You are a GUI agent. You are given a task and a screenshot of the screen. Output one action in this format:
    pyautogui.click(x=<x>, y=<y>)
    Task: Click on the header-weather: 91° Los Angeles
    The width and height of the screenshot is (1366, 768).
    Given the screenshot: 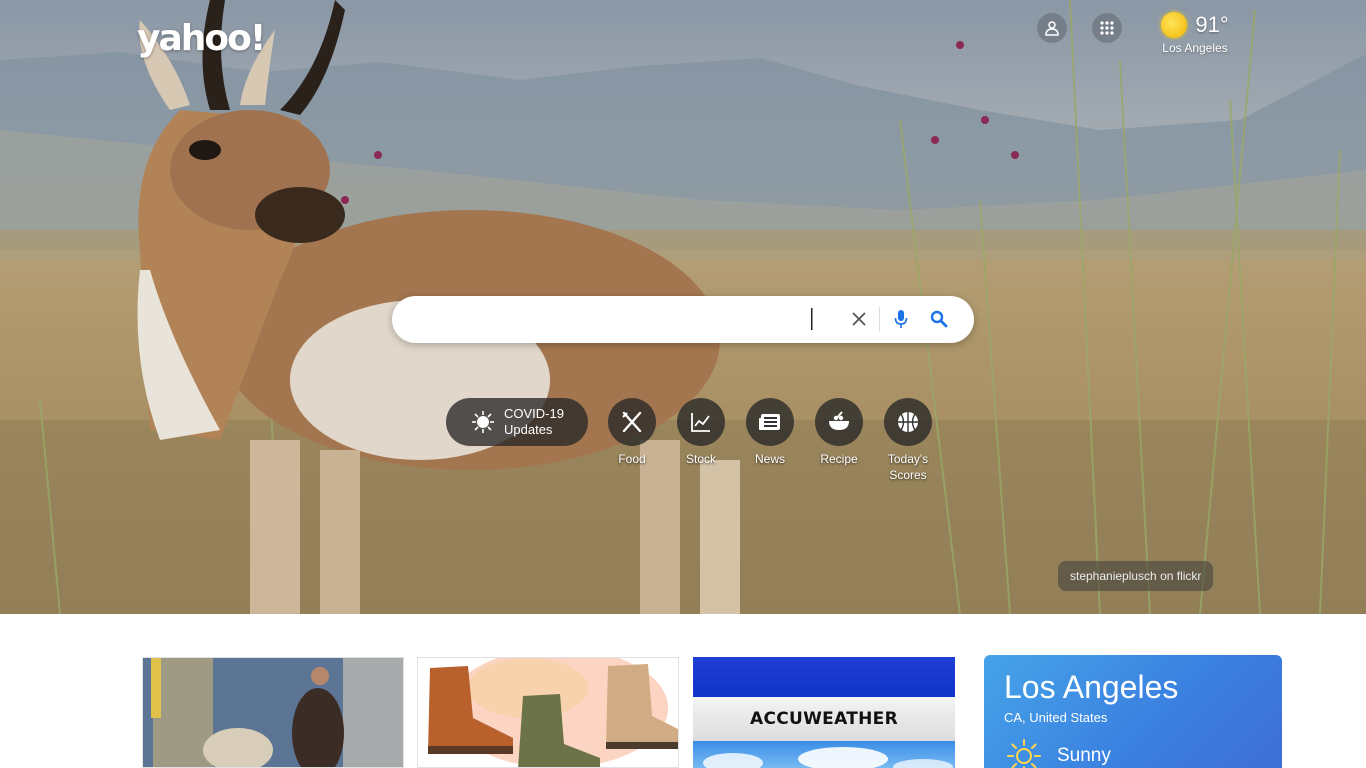 What is the action you would take?
    pyautogui.click(x=1195, y=33)
    